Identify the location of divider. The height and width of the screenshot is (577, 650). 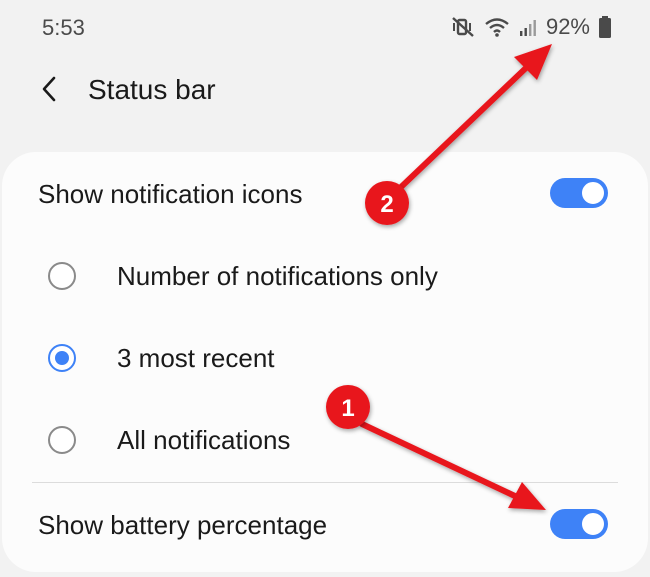
(325, 482).